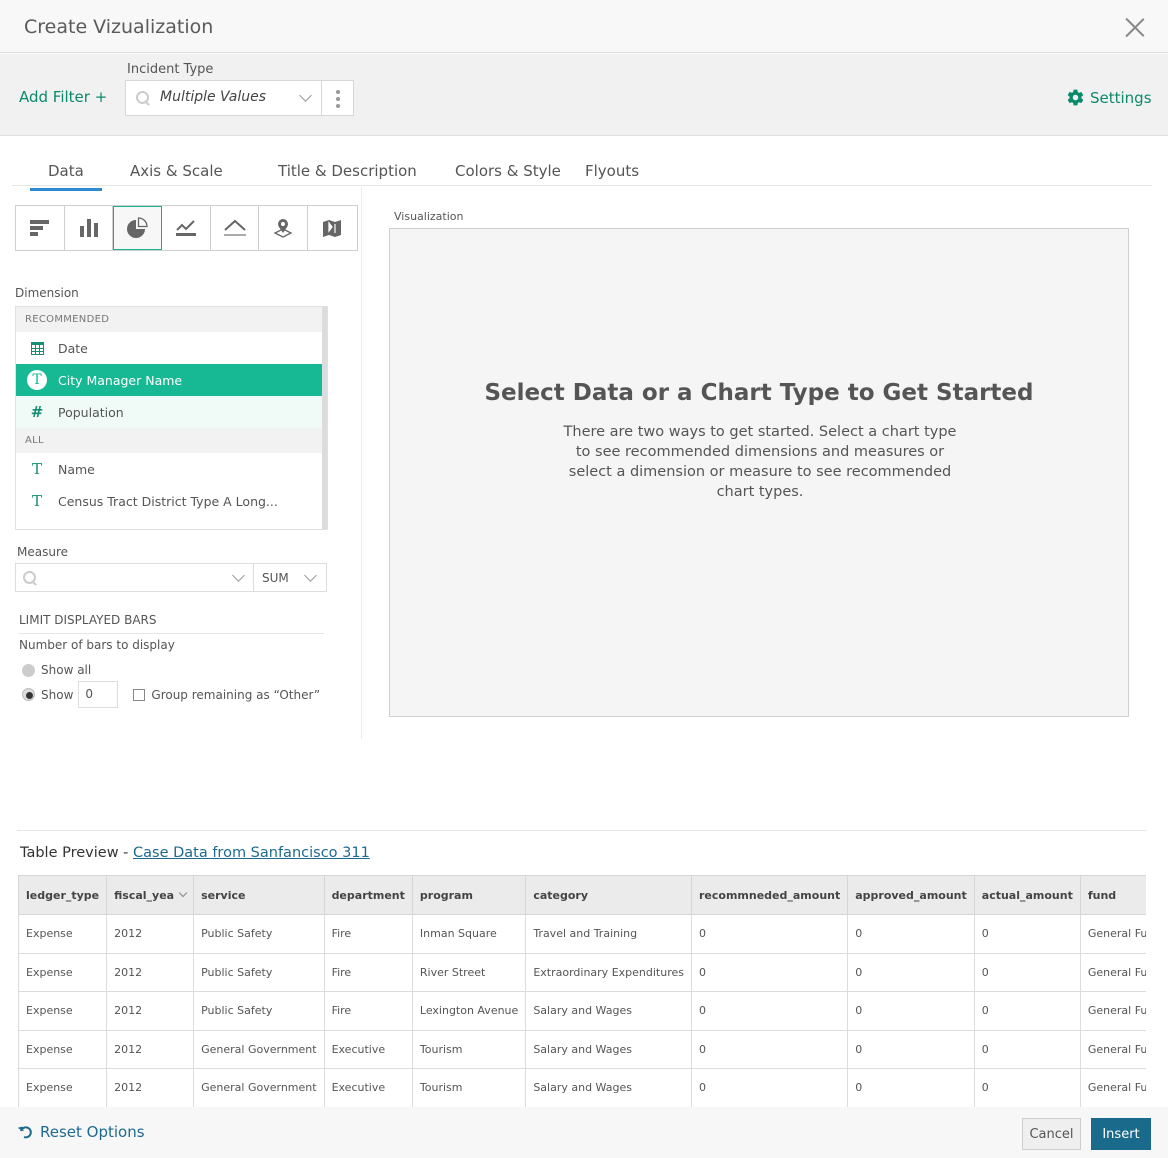  I want to click on bar-count-input: 0, so click(98, 694).